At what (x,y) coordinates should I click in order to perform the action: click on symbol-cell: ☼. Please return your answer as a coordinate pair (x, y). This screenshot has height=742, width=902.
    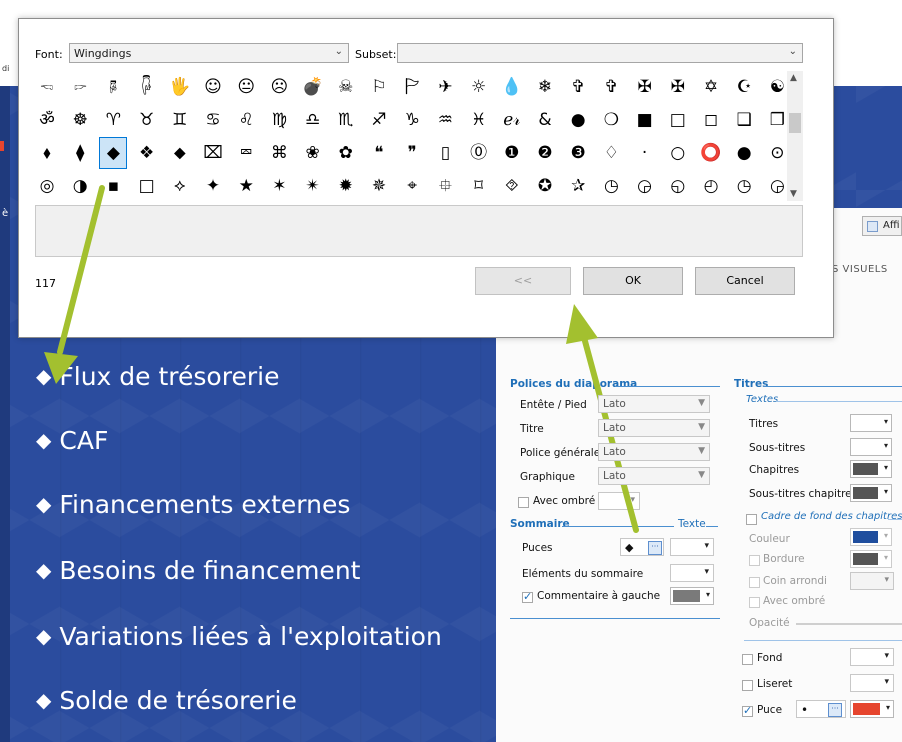
    Looking at the image, I should click on (479, 87).